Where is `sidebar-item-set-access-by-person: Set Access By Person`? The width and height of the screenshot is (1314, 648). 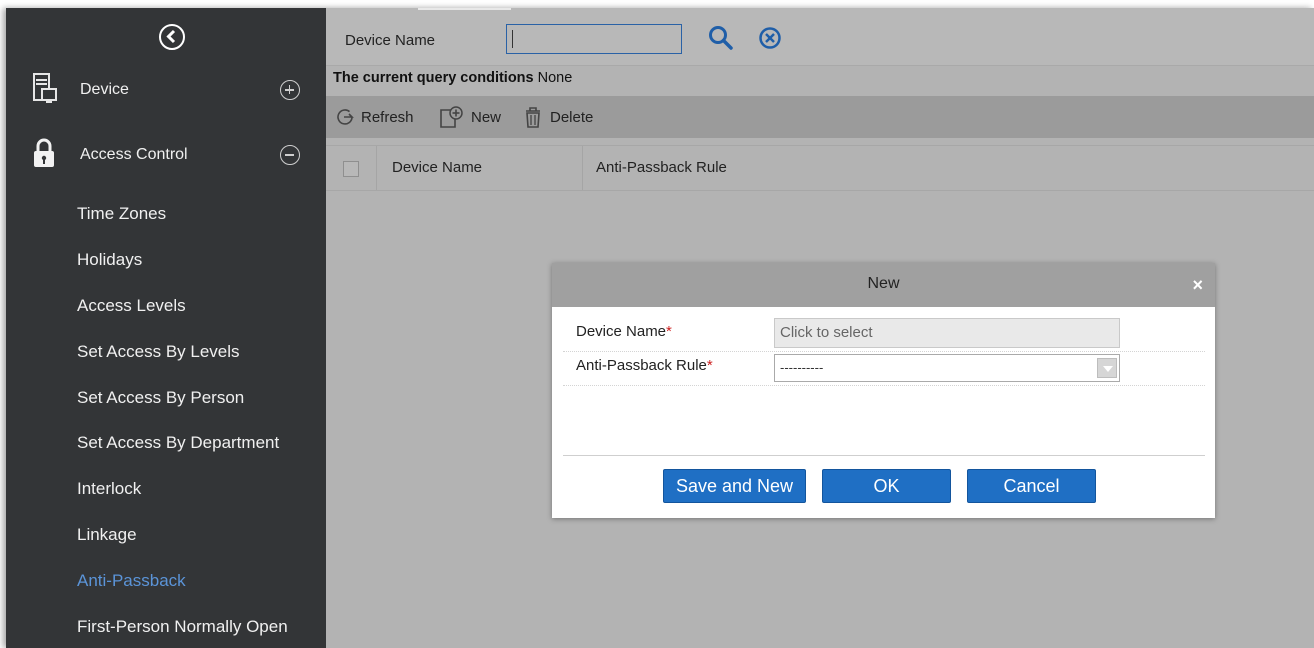
sidebar-item-set-access-by-person: Set Access By Person is located at coordinates (160, 398).